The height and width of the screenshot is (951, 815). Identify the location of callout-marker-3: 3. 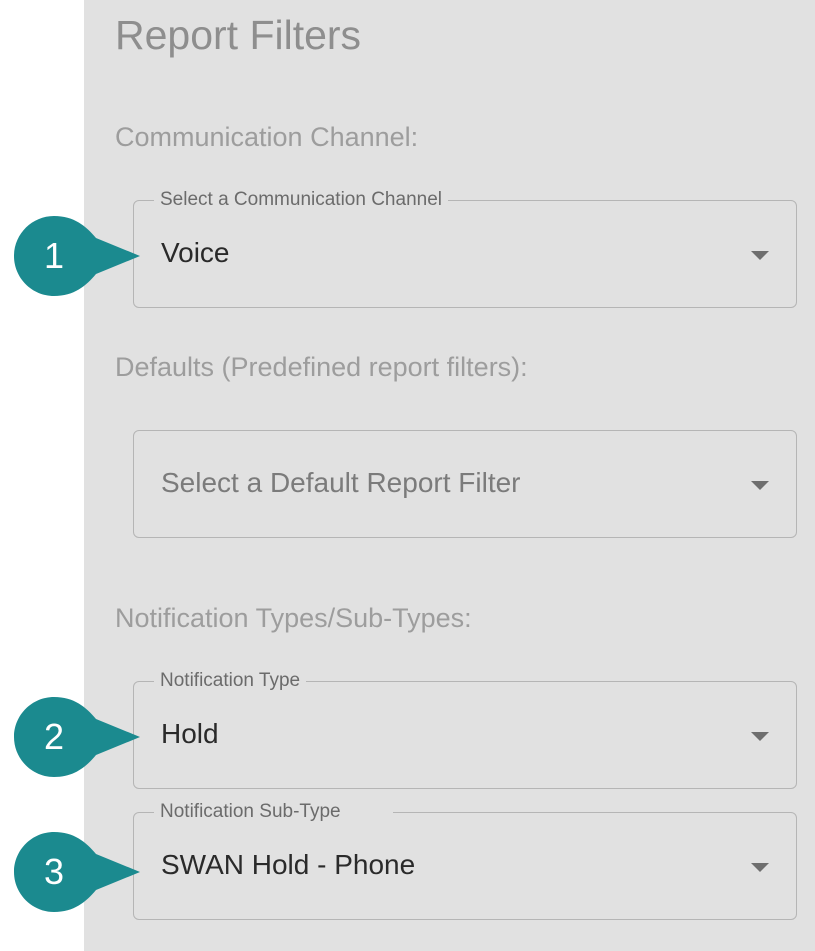
(78, 872).